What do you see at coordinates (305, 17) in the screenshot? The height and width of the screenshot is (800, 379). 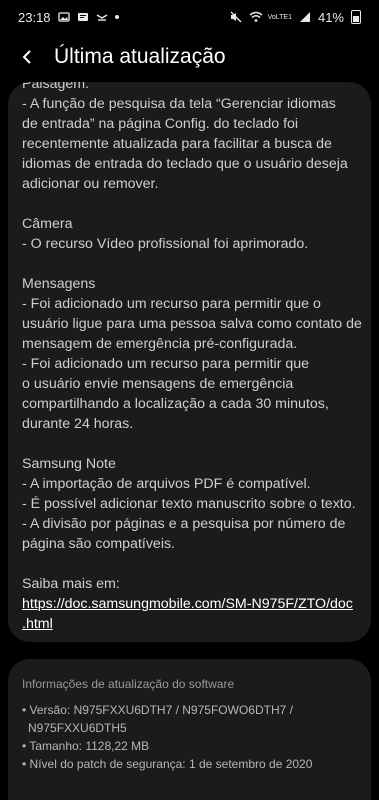 I see `signal-icon` at bounding box center [305, 17].